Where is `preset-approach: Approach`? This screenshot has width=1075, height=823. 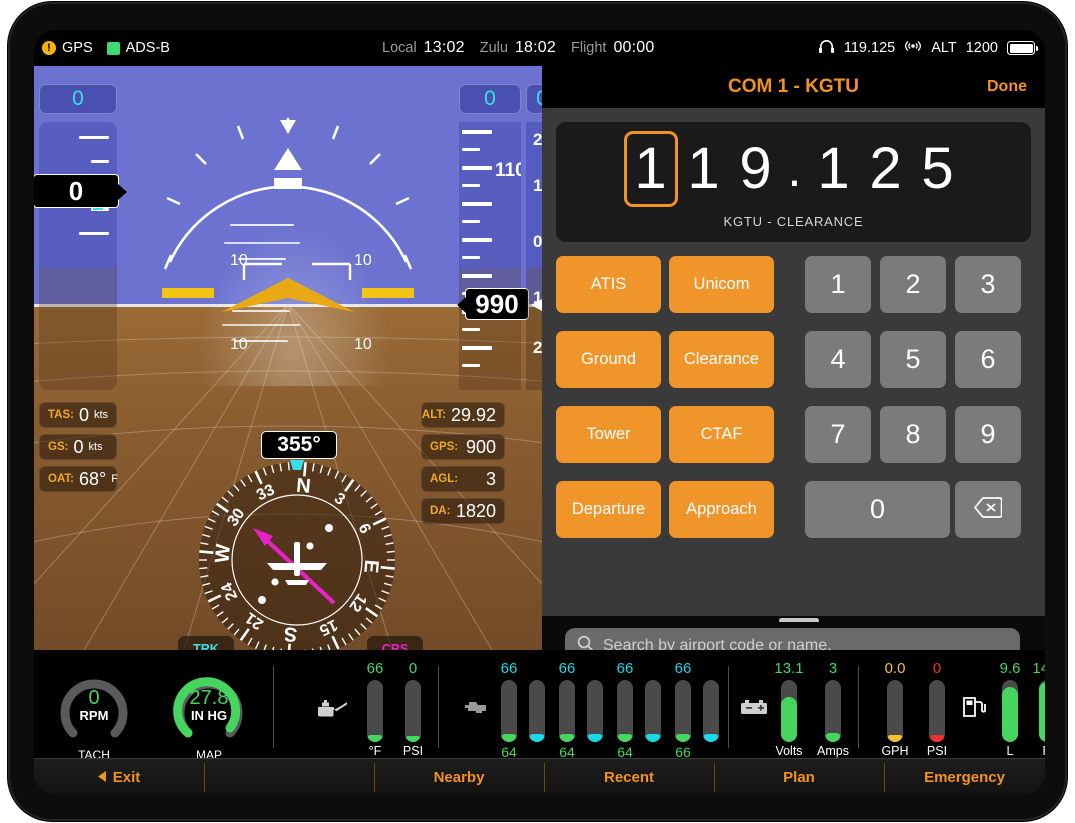
preset-approach: Approach is located at coordinates (721, 509).